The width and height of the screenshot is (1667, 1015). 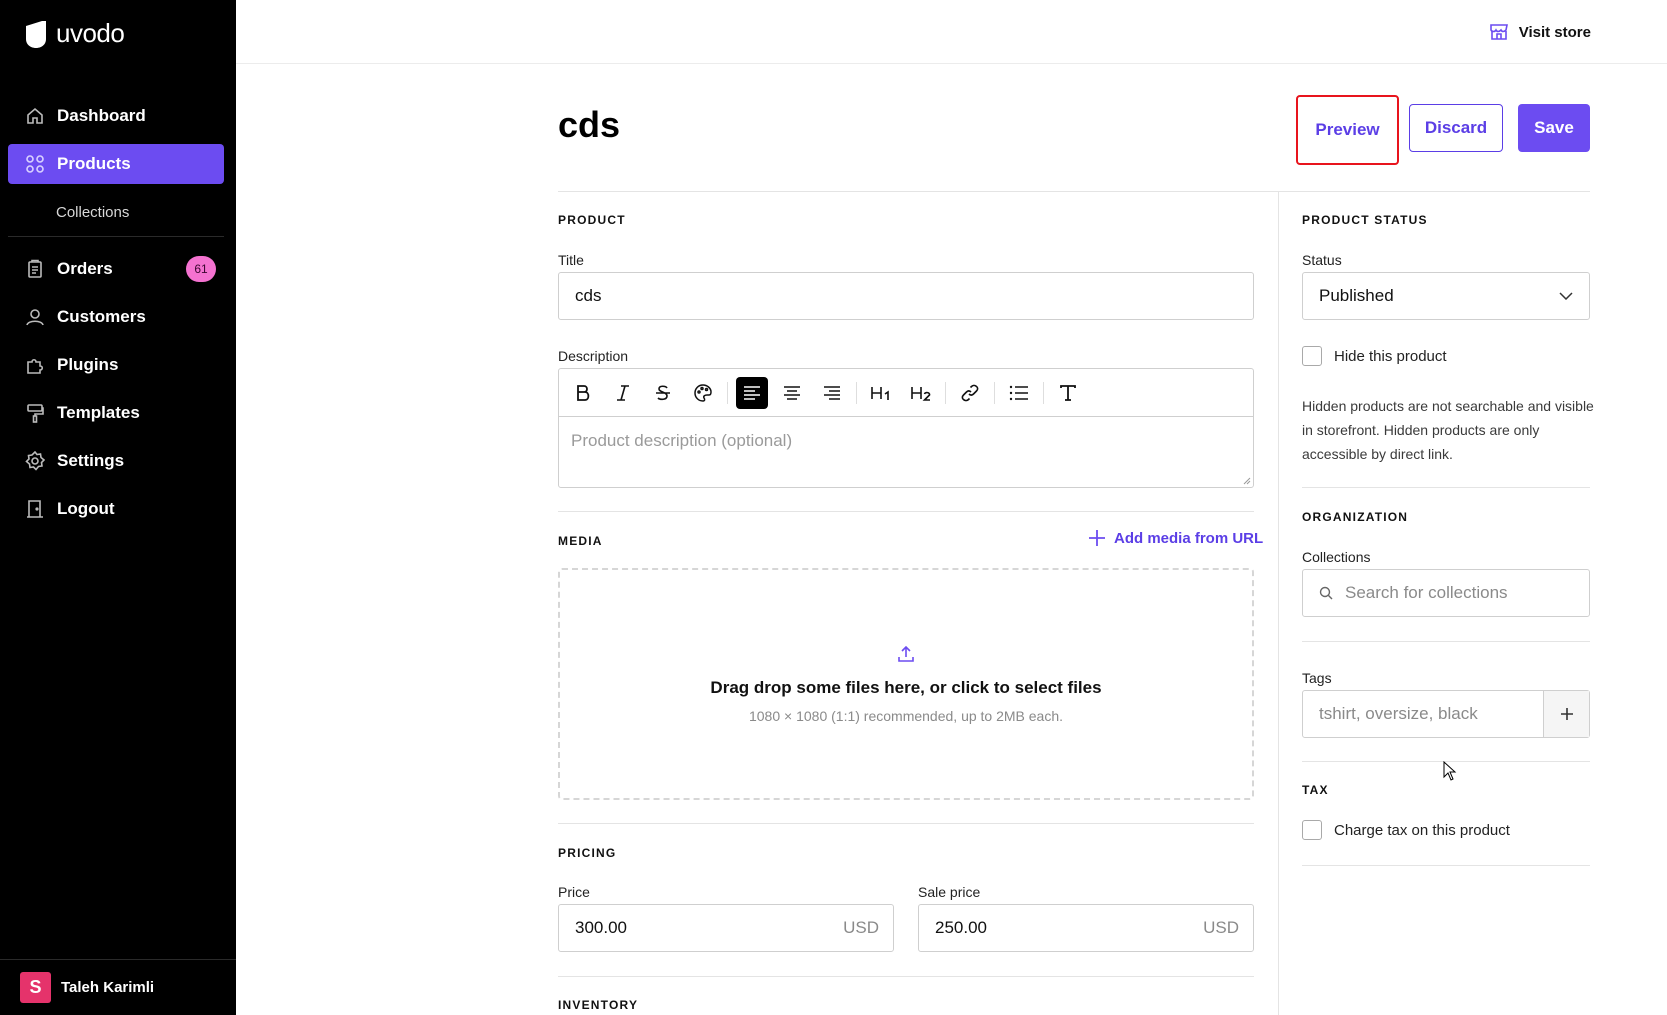 What do you see at coordinates (90, 33) in the screenshot?
I see `logo-text: uvodo` at bounding box center [90, 33].